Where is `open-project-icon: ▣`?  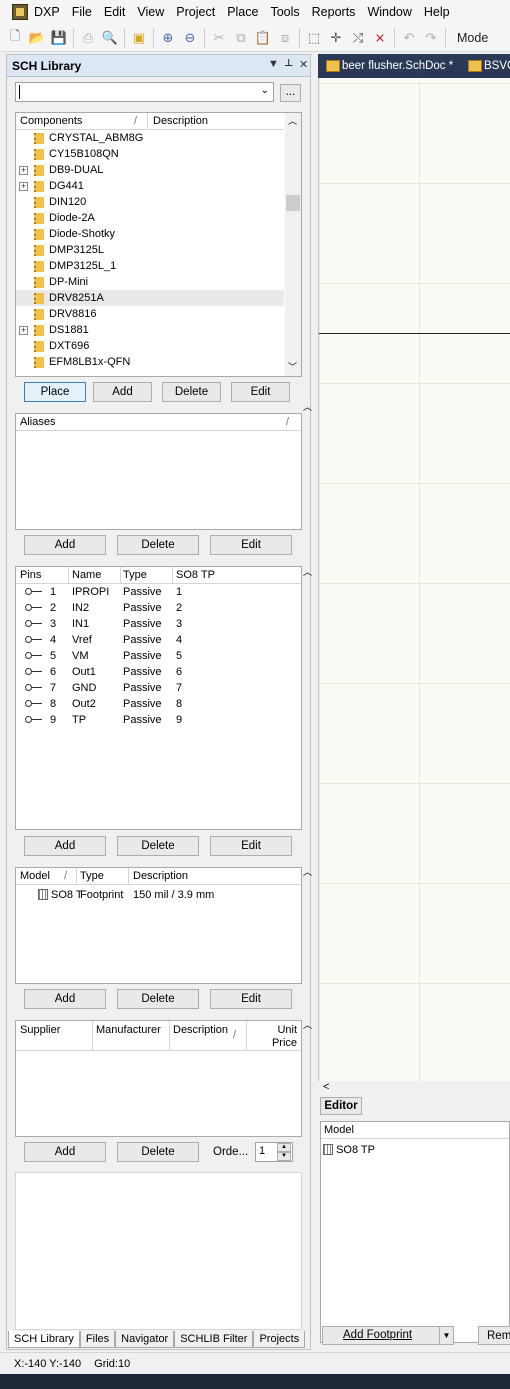
open-project-icon: ▣ is located at coordinates (139, 38).